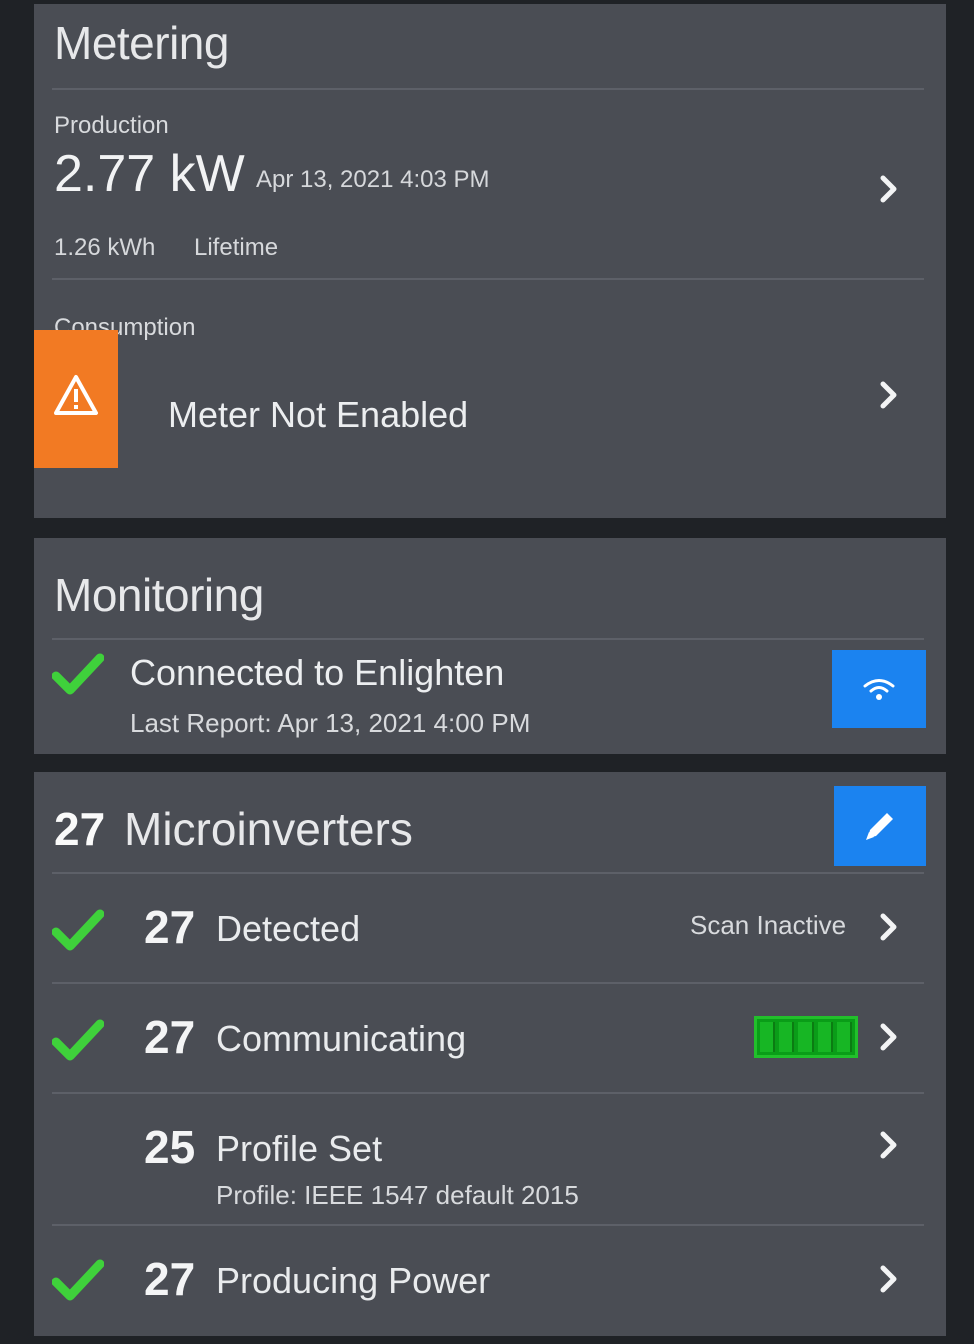 The width and height of the screenshot is (974, 1344). I want to click on communicating-count: 27, so click(170, 1037).